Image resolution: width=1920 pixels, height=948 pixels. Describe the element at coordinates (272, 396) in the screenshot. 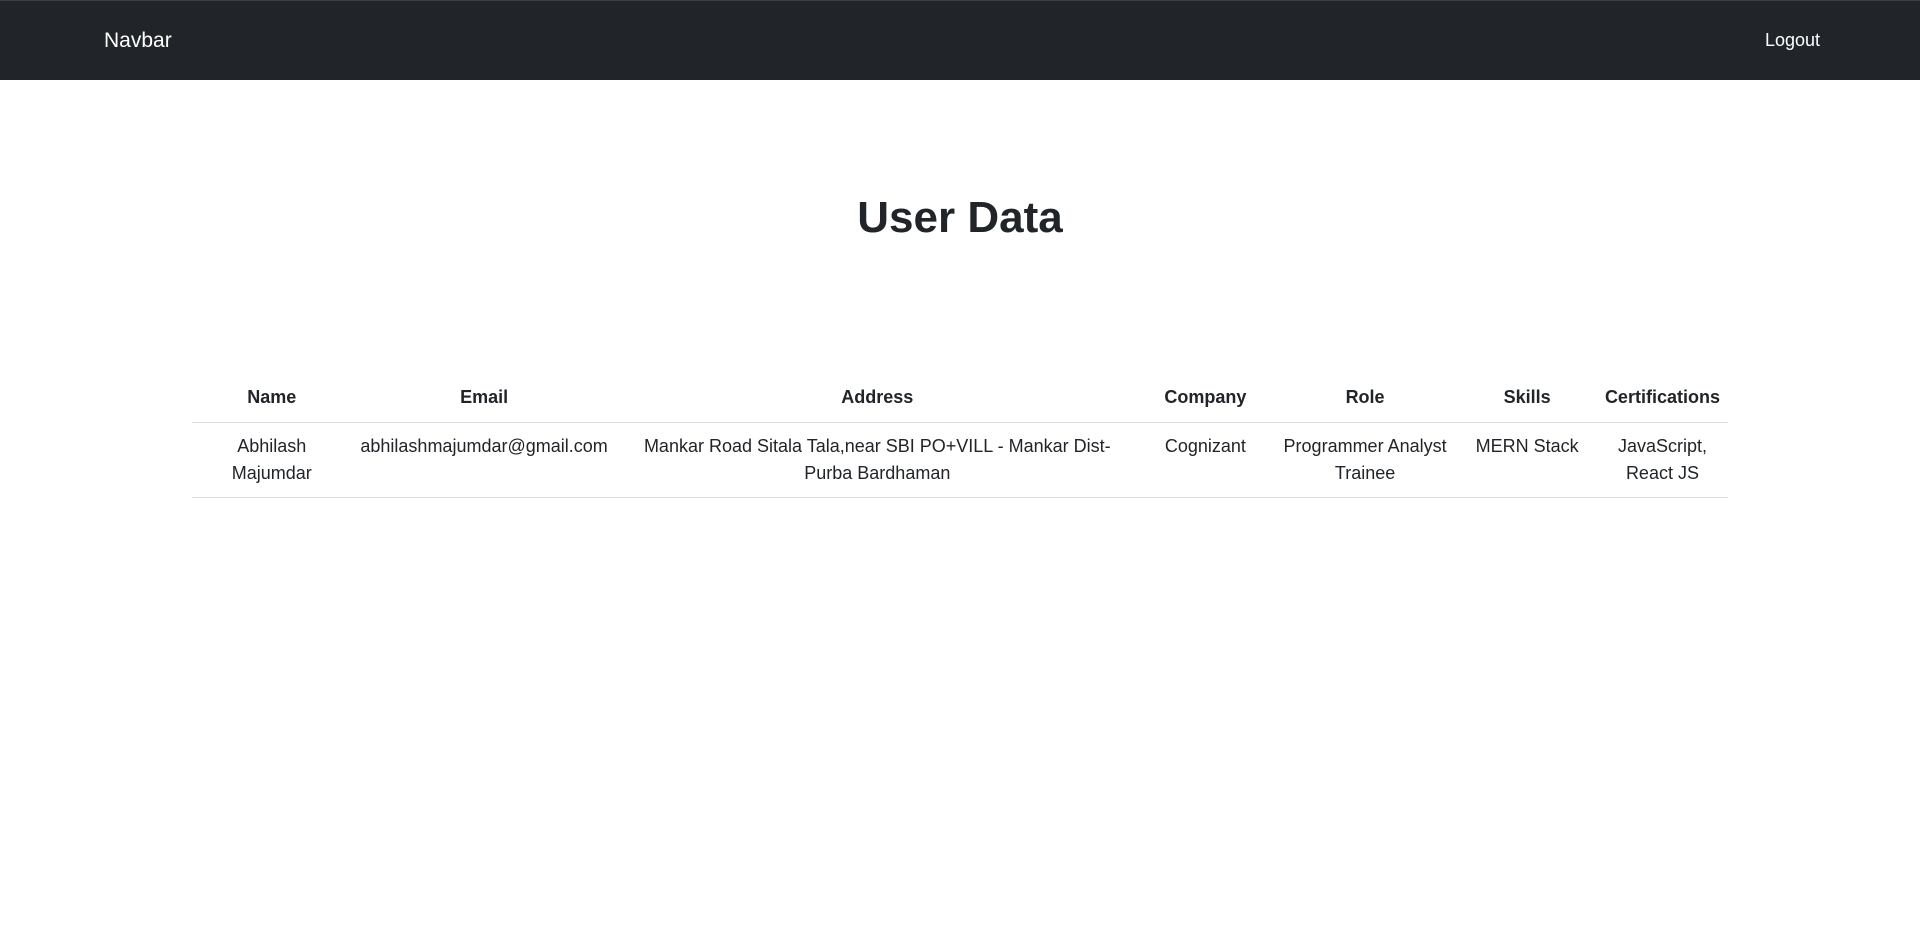

I see `column-header-name: Name` at that location.